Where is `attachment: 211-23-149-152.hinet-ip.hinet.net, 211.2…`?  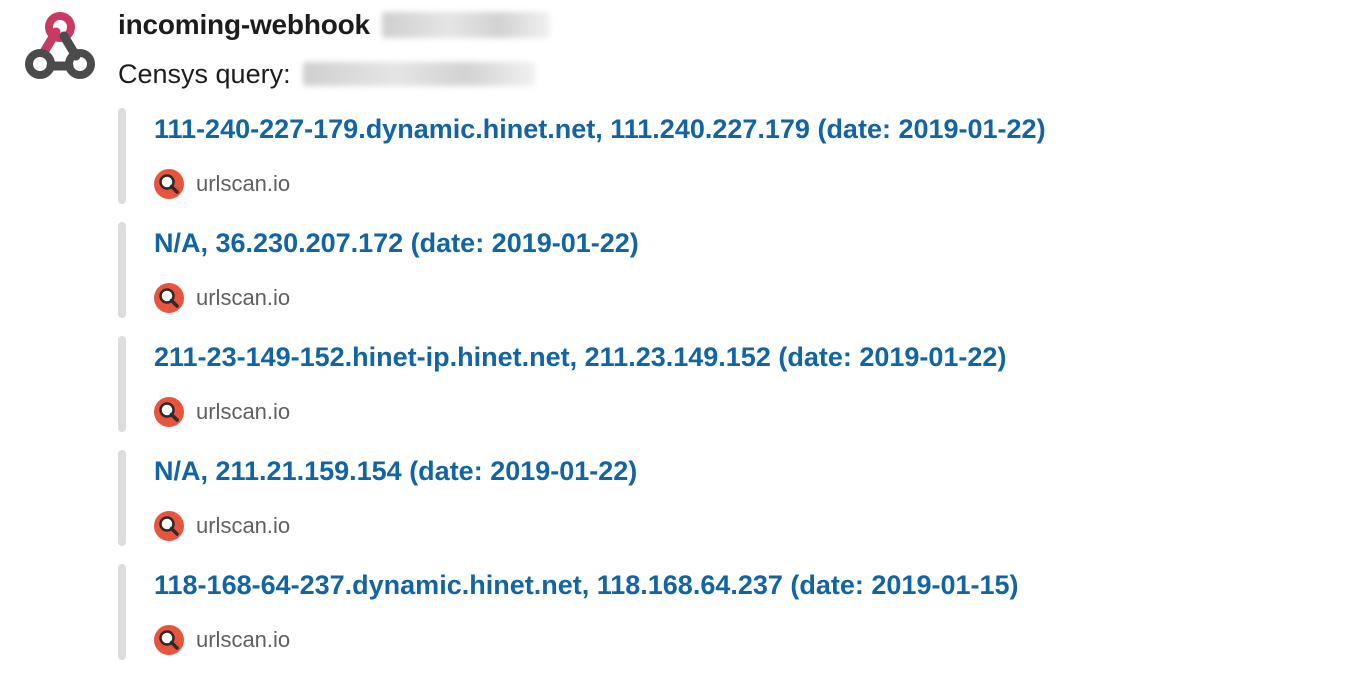 attachment: 211-23-149-152.hinet-ip.hinet.net, 211.2… is located at coordinates (718, 384).